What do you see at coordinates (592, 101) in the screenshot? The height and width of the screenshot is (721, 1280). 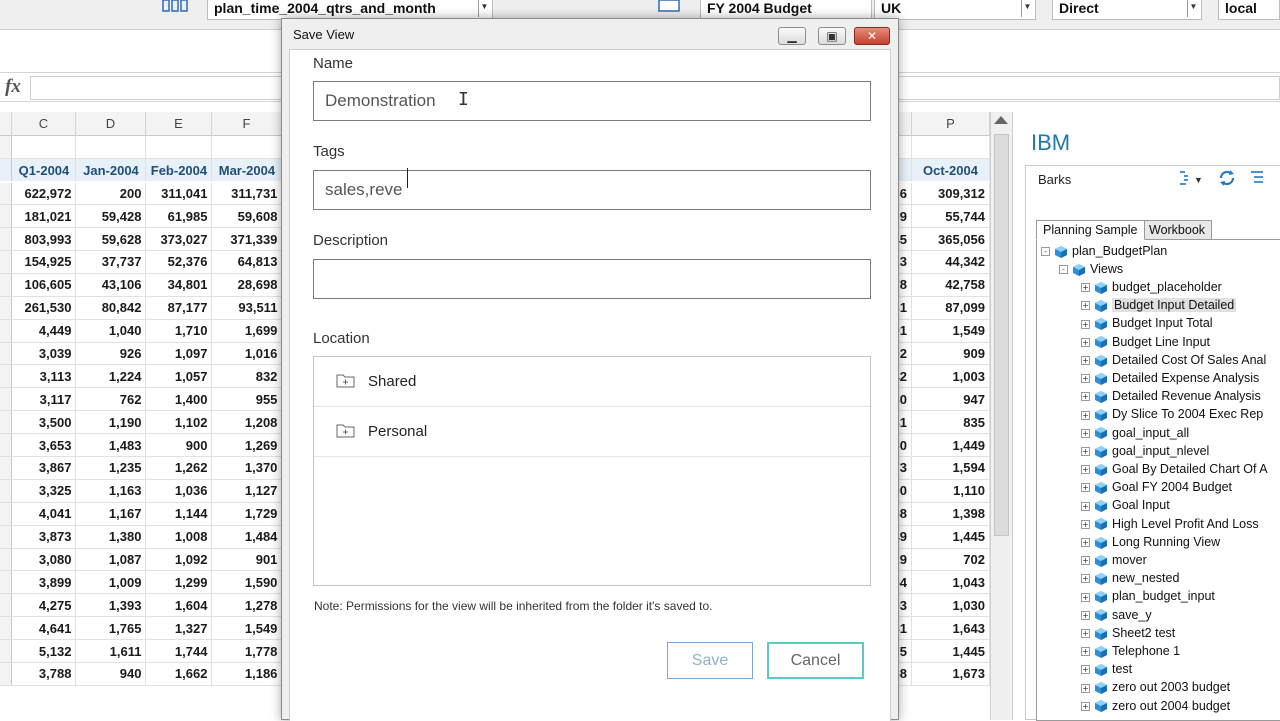 I see `name-input` at bounding box center [592, 101].